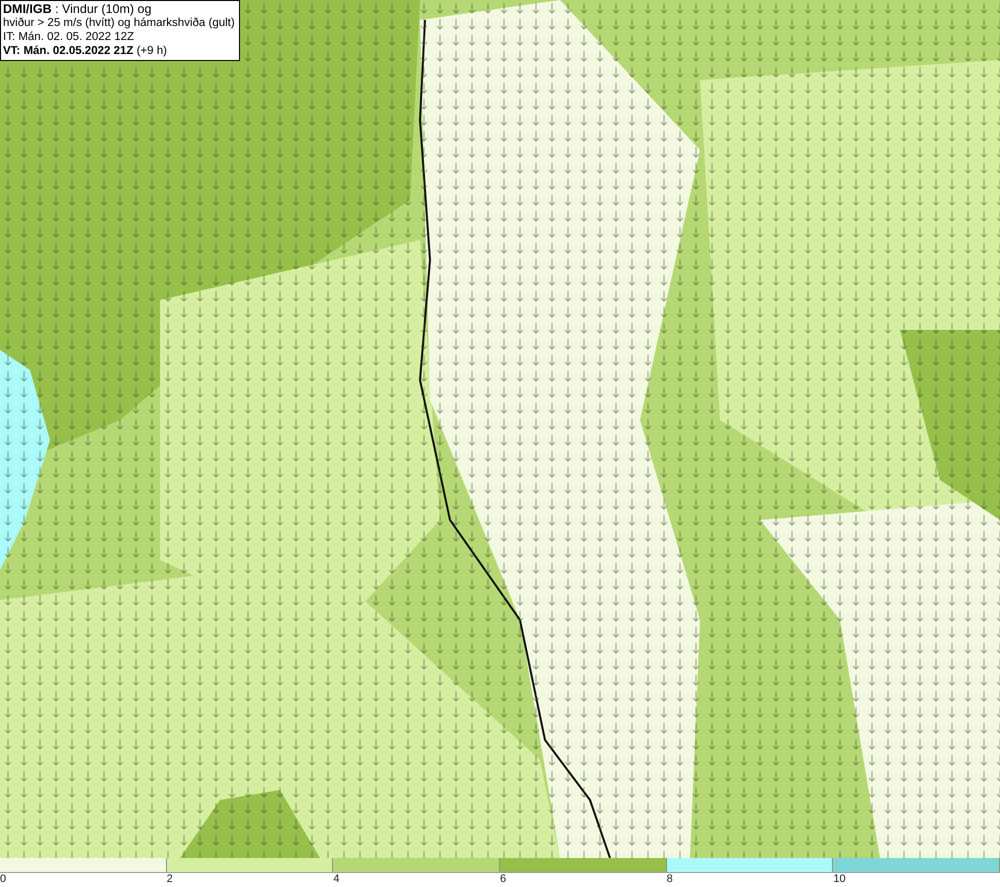 The width and height of the screenshot is (1000, 887). Describe the element at coordinates (85, 51) in the screenshot. I see `title-line: VT: Mán. 02.05.2022 21Z (+9 h)` at that location.